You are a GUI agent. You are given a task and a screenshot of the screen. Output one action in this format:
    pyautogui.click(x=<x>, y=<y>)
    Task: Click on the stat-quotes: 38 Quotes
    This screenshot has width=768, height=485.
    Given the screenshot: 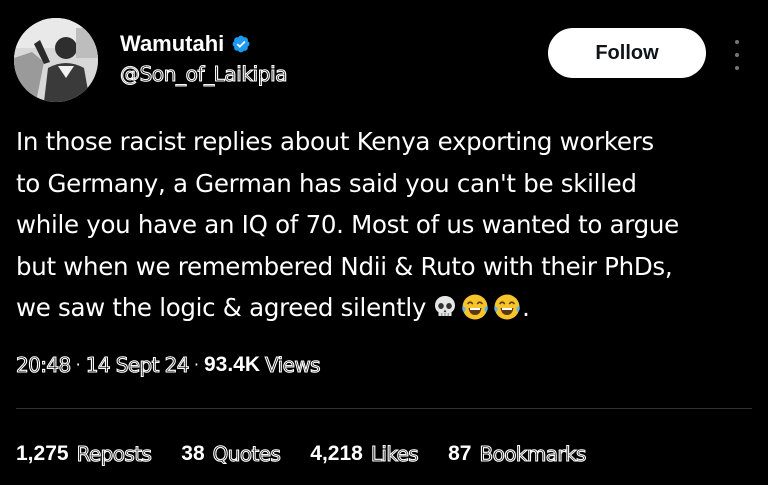 What is the action you would take?
    pyautogui.click(x=231, y=454)
    